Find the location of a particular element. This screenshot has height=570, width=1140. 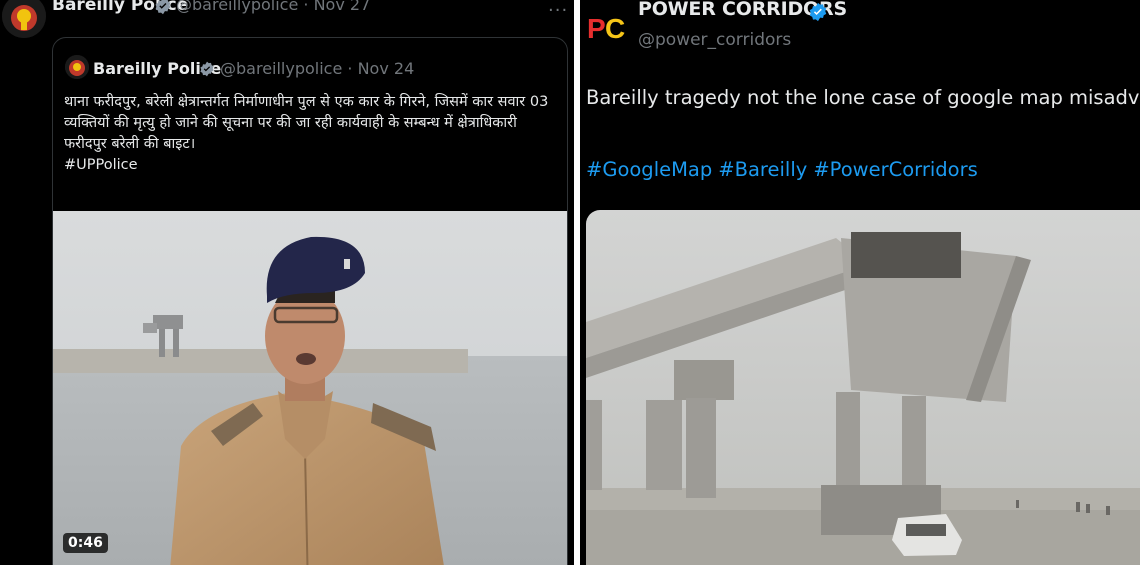

tweet-date: · Nov 27 is located at coordinates (337, 7).